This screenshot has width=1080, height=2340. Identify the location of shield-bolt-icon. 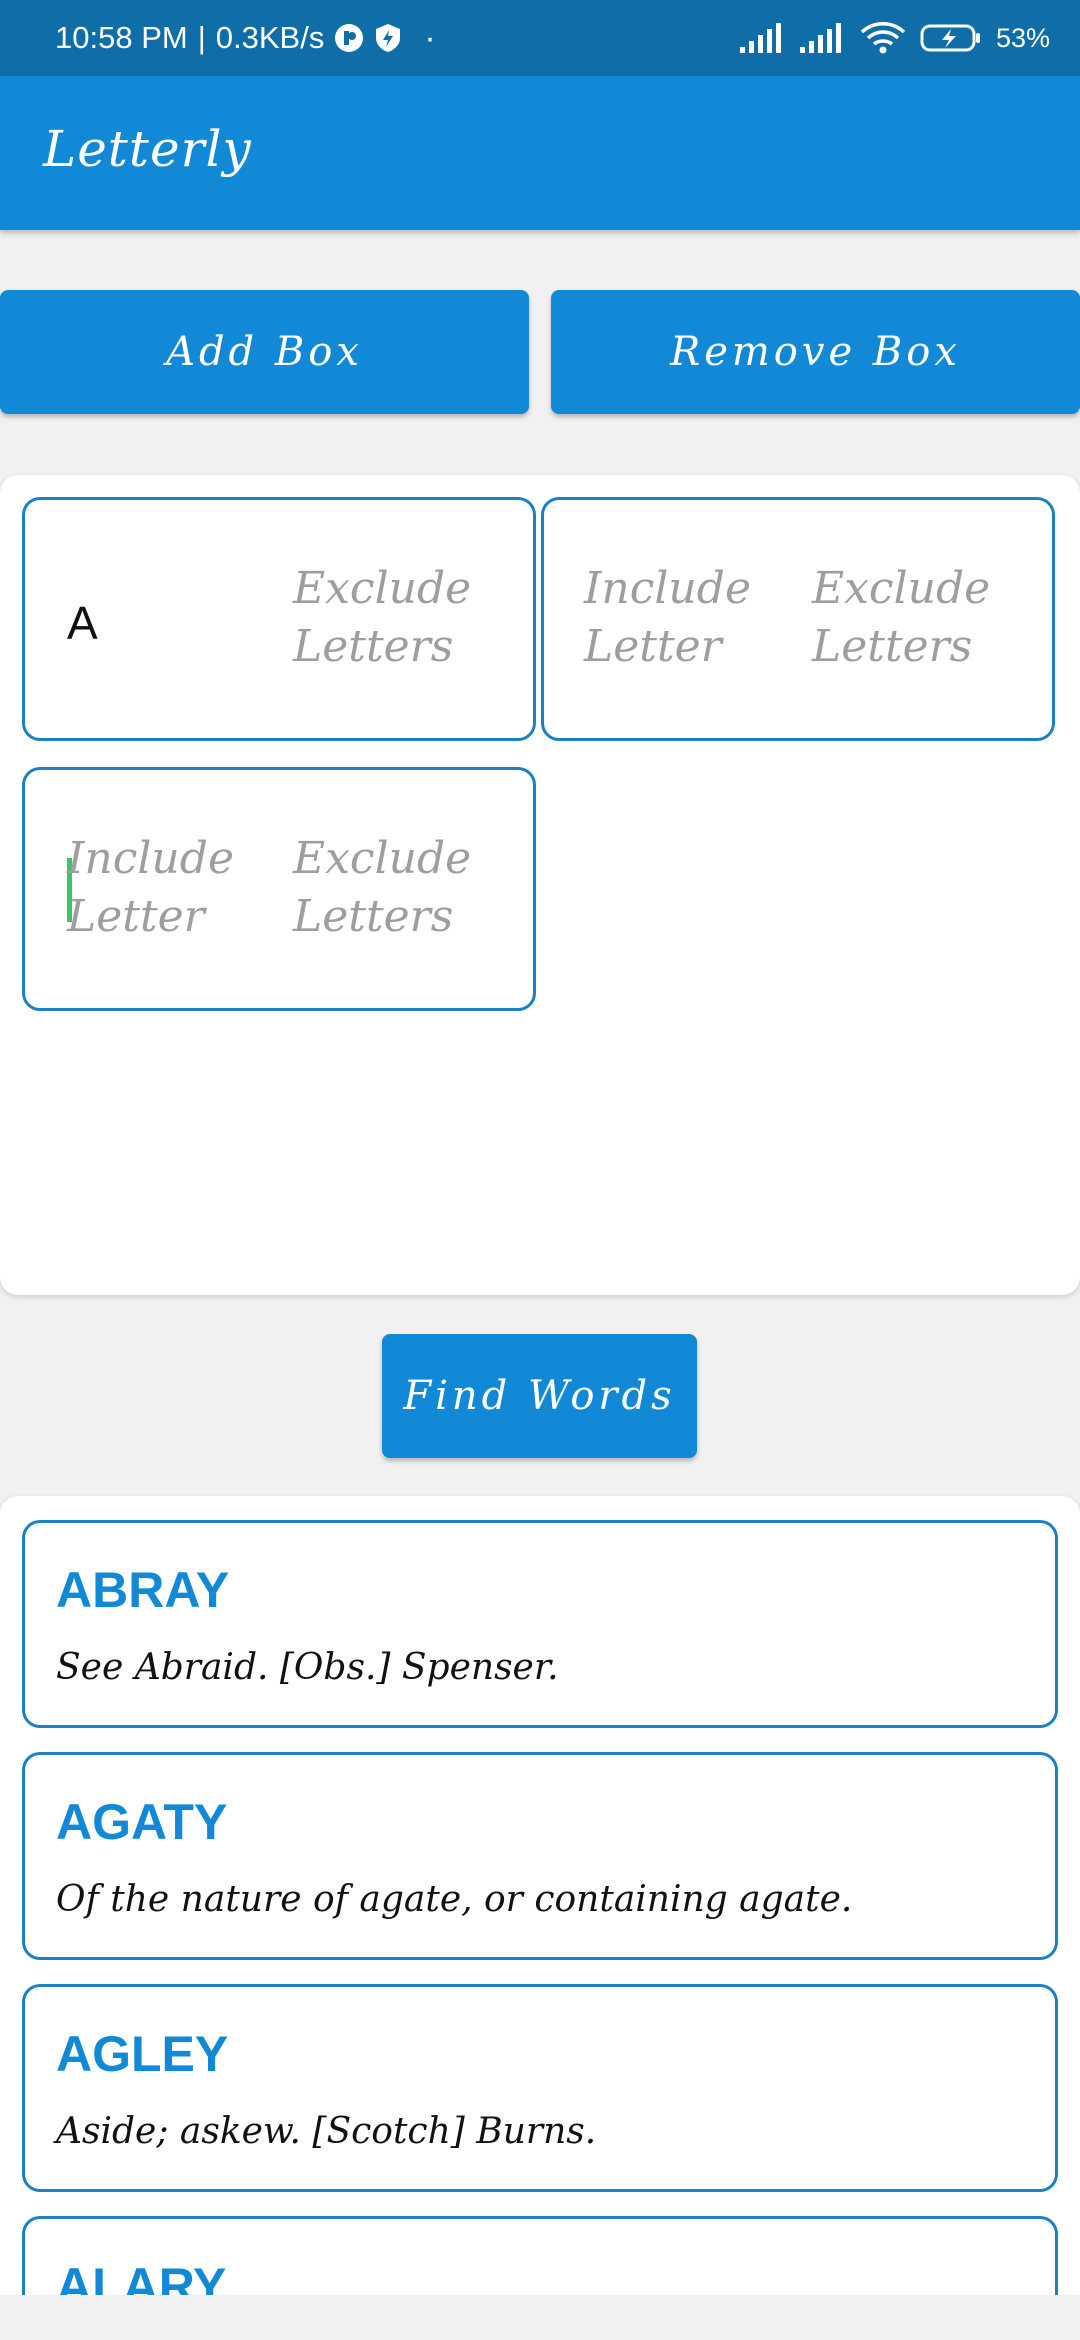
(388, 38).